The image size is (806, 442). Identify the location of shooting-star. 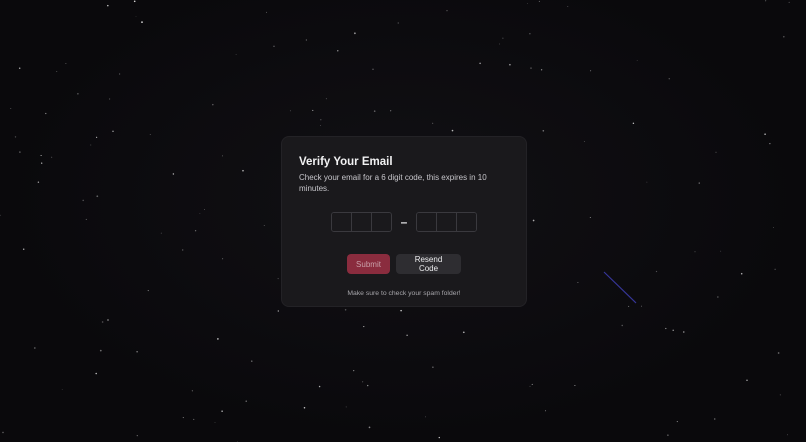
(620, 287).